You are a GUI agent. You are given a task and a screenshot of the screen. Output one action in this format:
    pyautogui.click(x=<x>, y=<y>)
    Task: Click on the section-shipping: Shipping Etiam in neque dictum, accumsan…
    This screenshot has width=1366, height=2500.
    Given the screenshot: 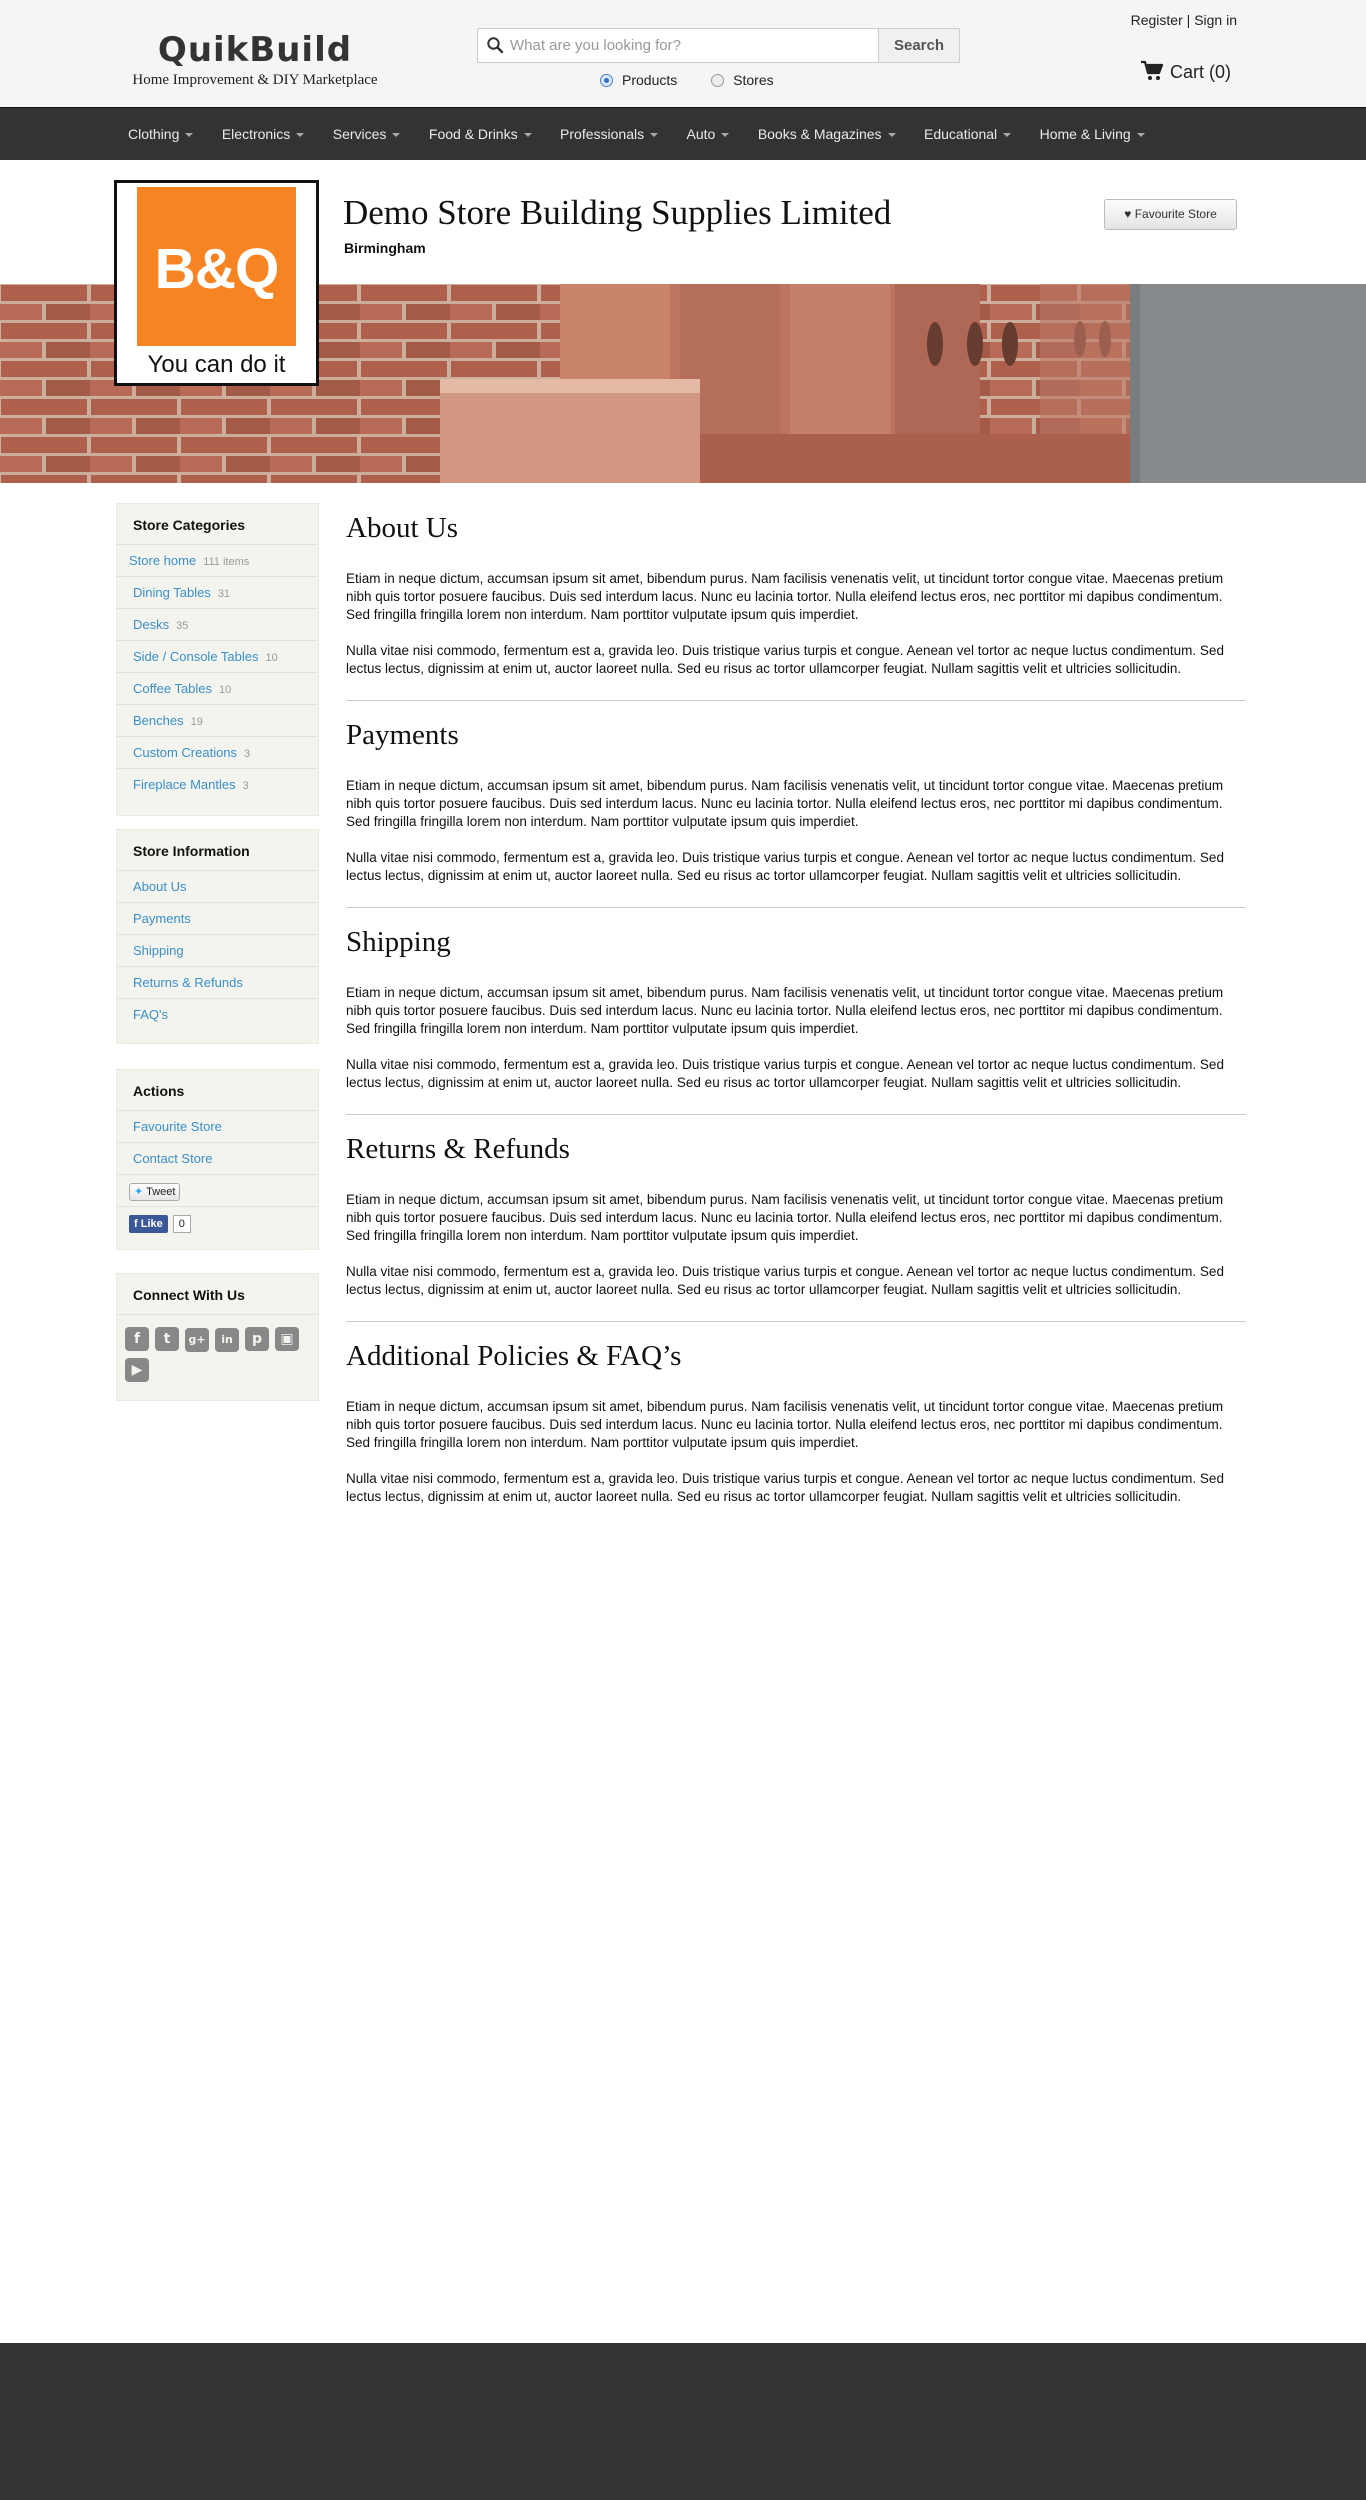 What is the action you would take?
    pyautogui.click(x=796, y=1019)
    